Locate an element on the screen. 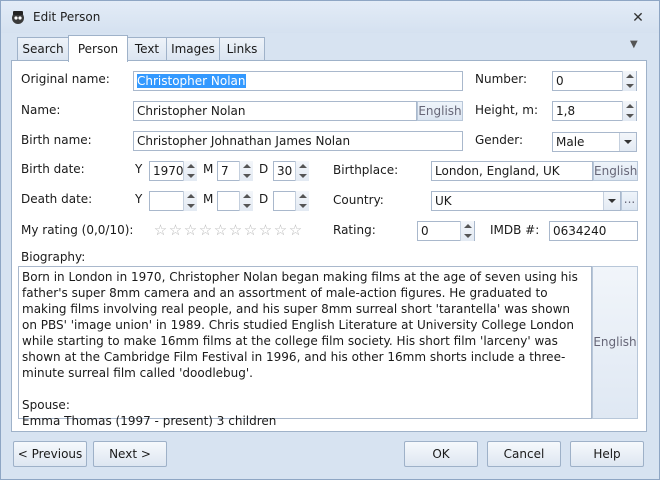 Image resolution: width=660 pixels, height=480 pixels. birthplace-value: London, England, UK is located at coordinates (497, 171).